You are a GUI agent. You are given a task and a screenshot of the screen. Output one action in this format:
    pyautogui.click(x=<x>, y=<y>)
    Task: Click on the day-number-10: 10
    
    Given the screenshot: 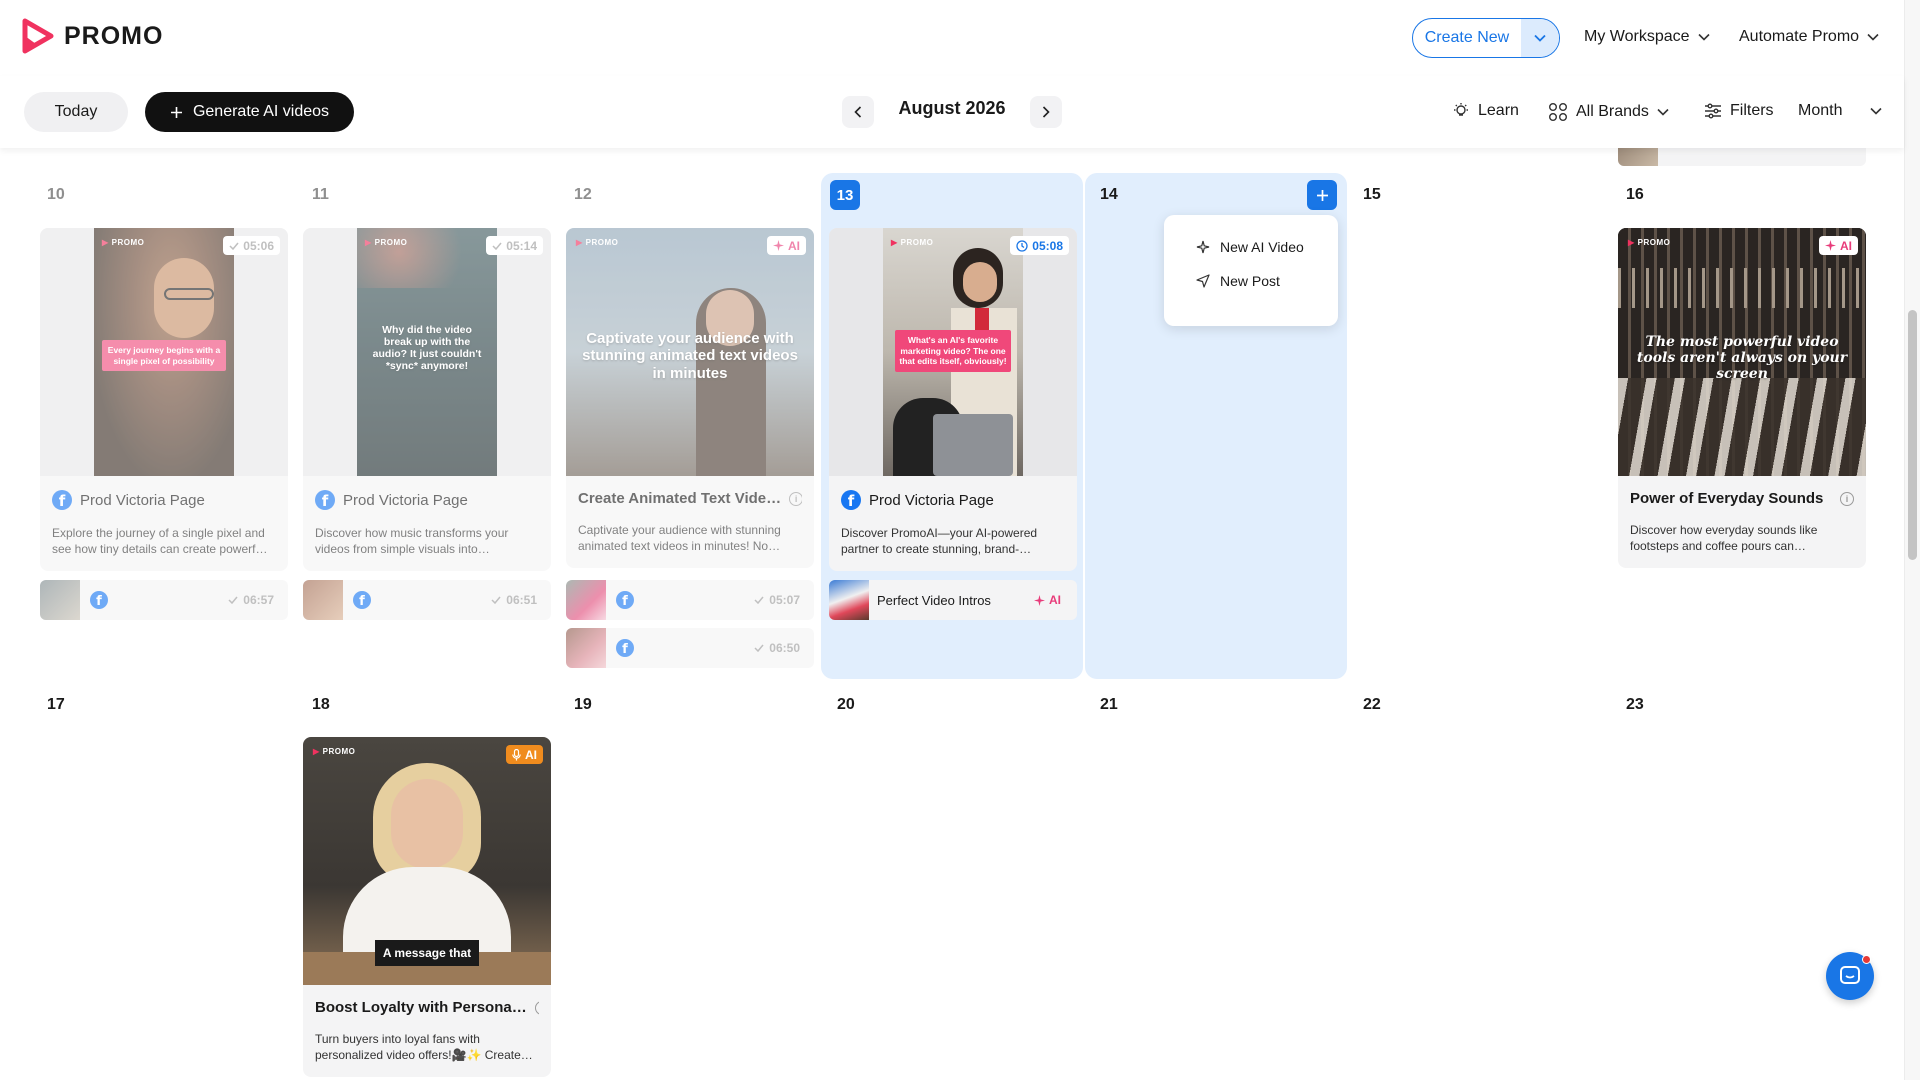 What is the action you would take?
    pyautogui.click(x=56, y=194)
    